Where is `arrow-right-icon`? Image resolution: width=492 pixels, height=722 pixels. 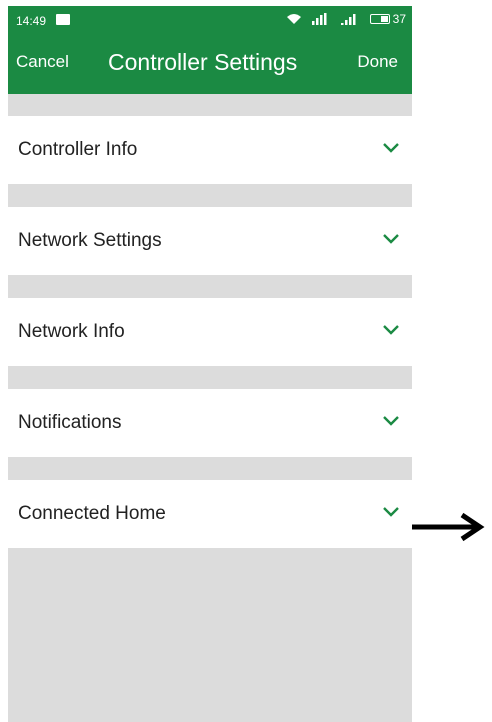 arrow-right-icon is located at coordinates (449, 527).